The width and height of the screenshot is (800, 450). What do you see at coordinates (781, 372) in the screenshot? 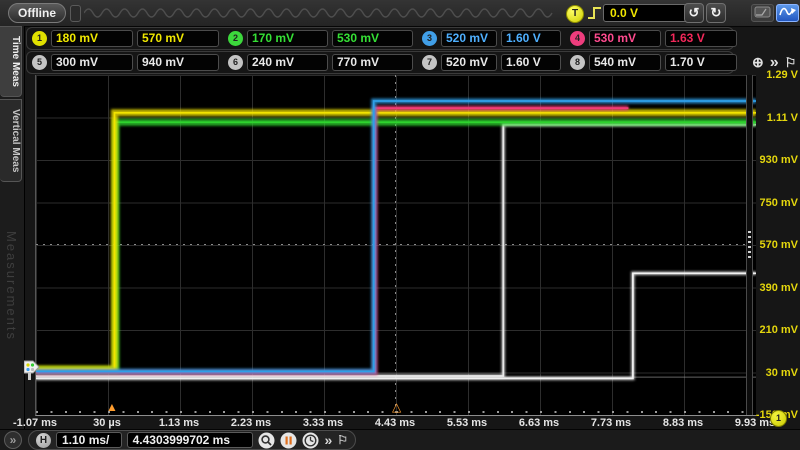
I see `y-axis-label: 30 mV` at bounding box center [781, 372].